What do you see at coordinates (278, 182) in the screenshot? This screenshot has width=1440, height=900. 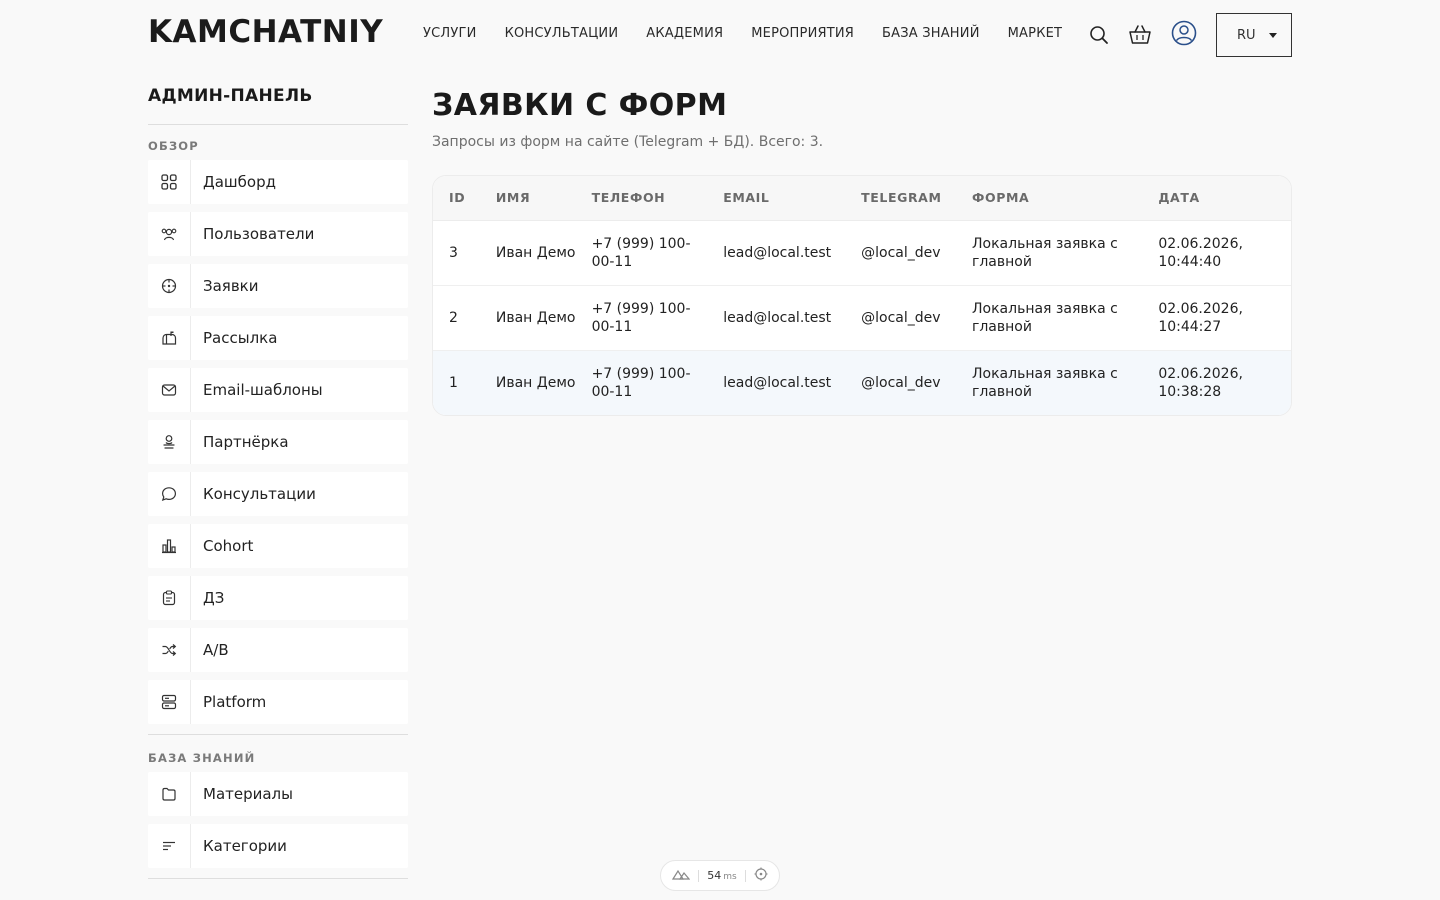 I see `sidebar-item-dashboard: Дашборд` at bounding box center [278, 182].